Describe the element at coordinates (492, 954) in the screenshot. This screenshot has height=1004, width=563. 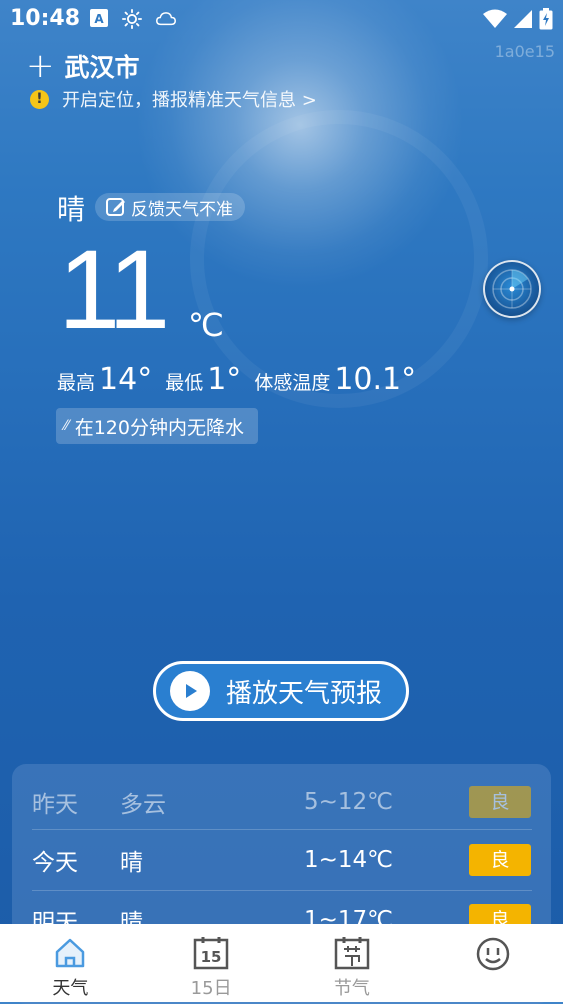
I see `smiley-icon` at that location.